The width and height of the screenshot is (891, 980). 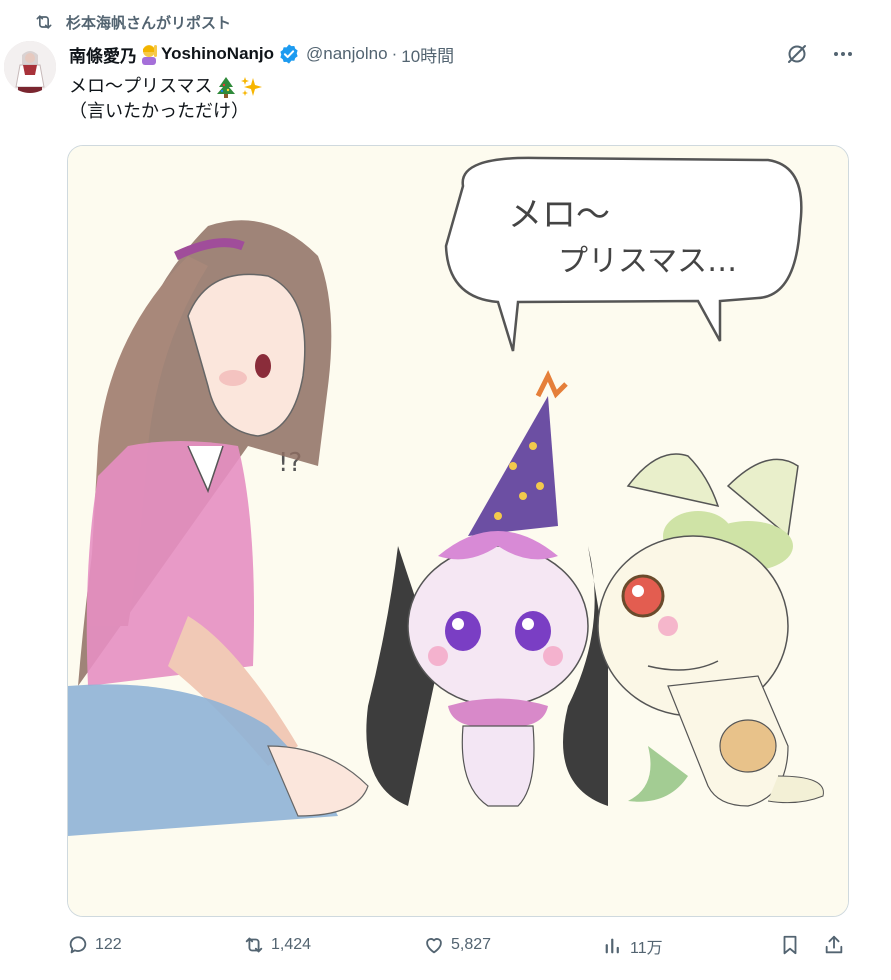 I want to click on tweet-line-2: （言いたかっただけ）, so click(x=165, y=111).